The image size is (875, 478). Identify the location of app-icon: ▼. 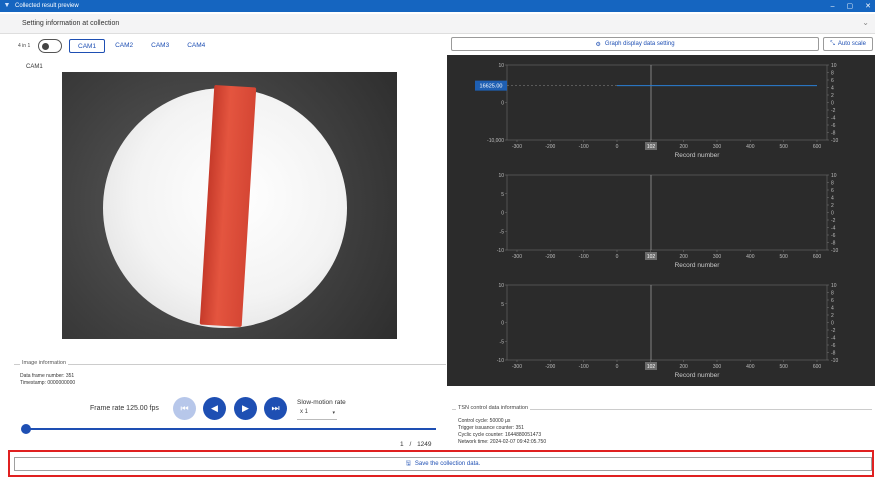
(7, 5).